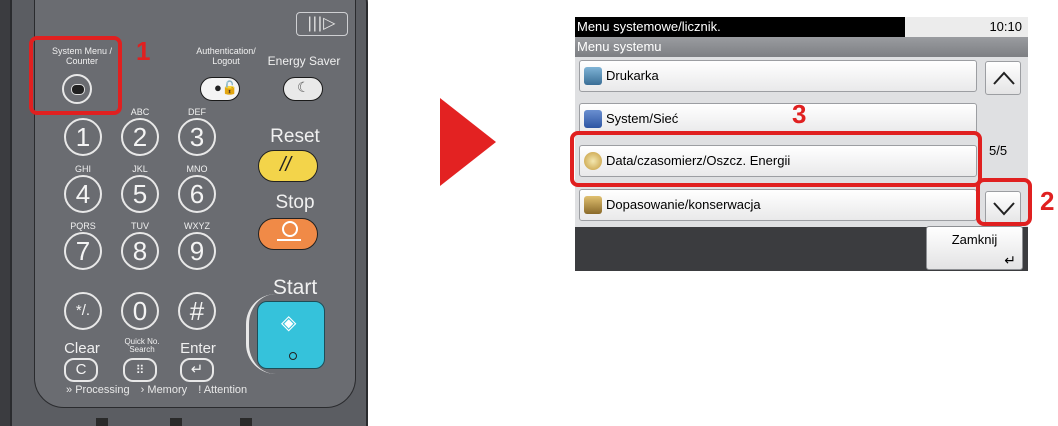 Image resolution: width=1058 pixels, height=426 pixels. I want to click on tools-icon, so click(593, 205).